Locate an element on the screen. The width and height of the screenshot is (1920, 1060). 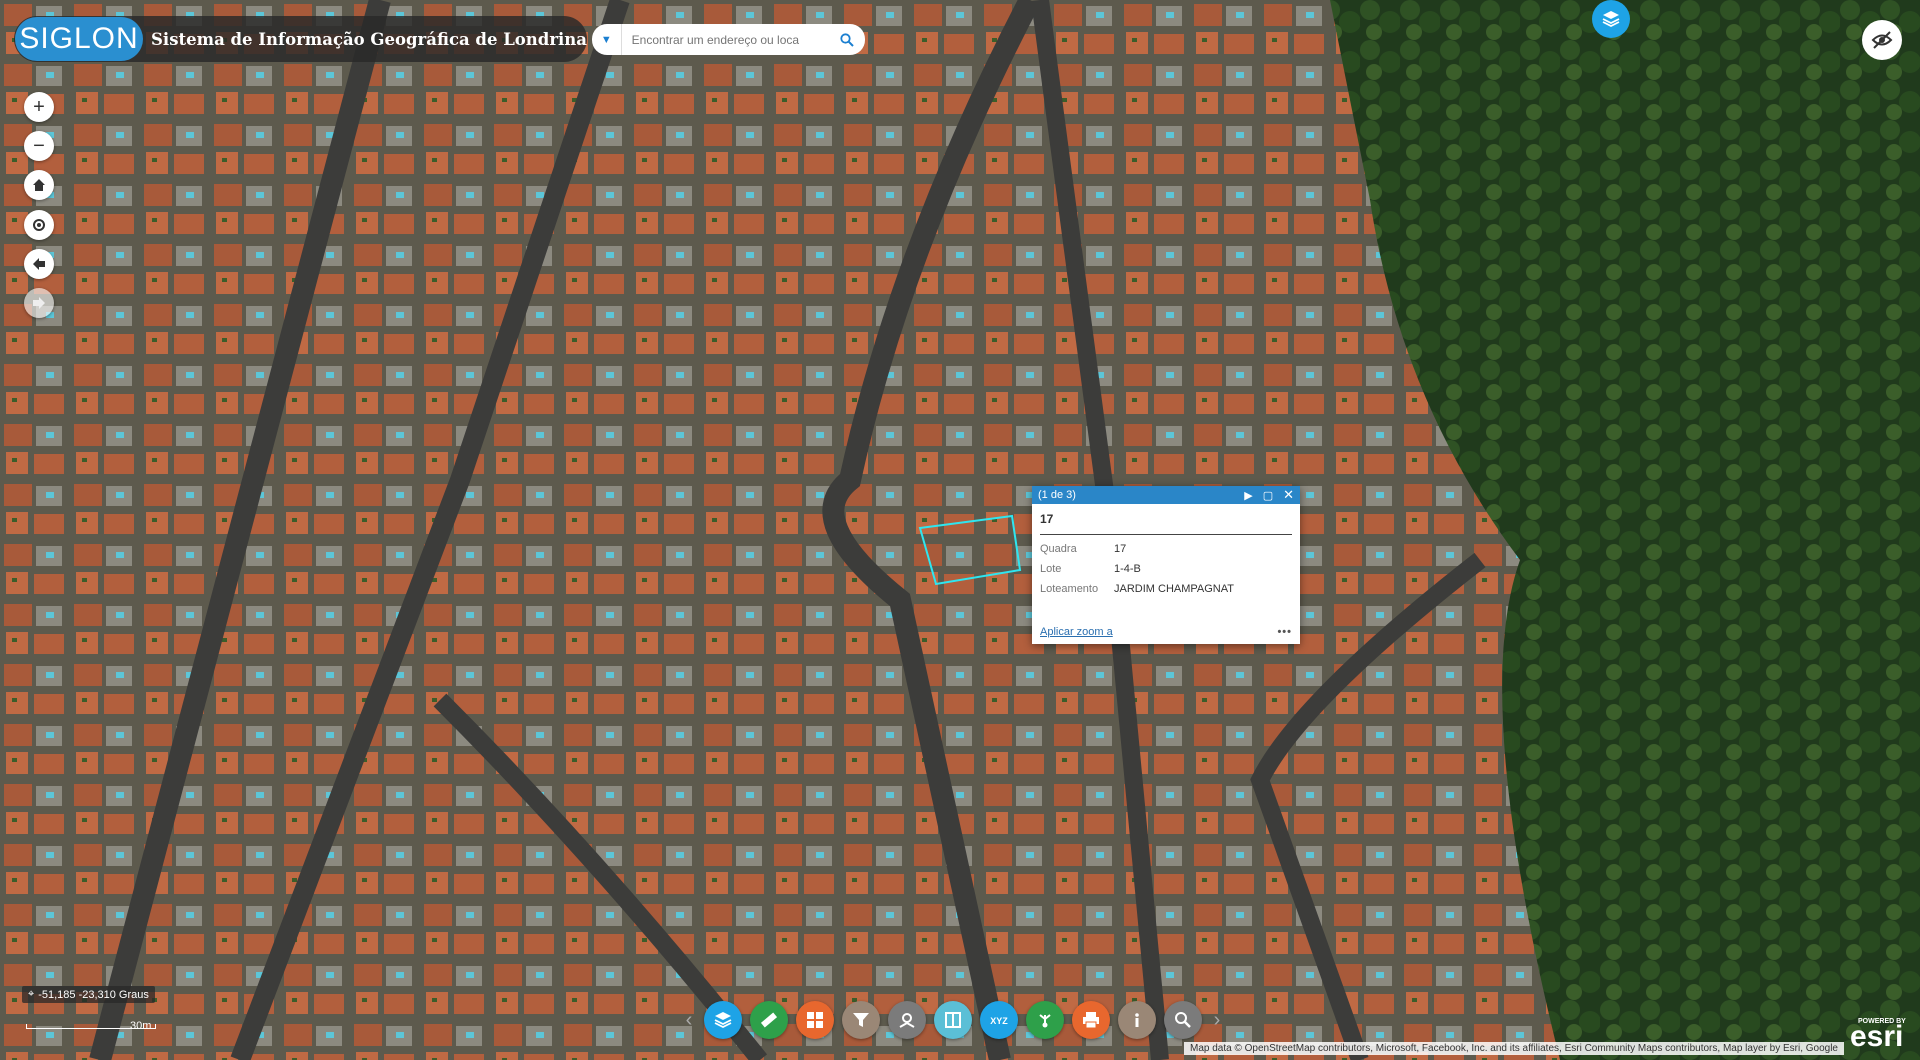
layers-tool-button is located at coordinates (723, 1020).